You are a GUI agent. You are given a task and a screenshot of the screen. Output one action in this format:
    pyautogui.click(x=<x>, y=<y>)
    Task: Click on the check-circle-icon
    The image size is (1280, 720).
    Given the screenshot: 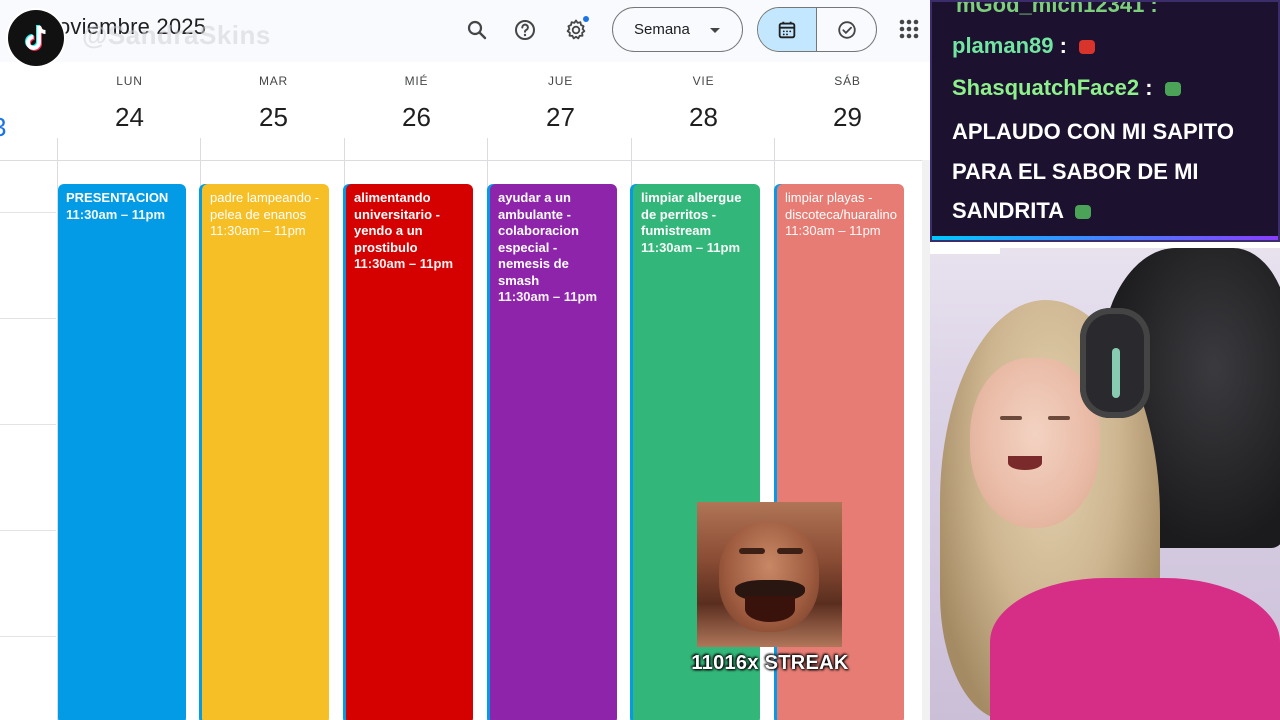 What is the action you would take?
    pyautogui.click(x=846, y=29)
    